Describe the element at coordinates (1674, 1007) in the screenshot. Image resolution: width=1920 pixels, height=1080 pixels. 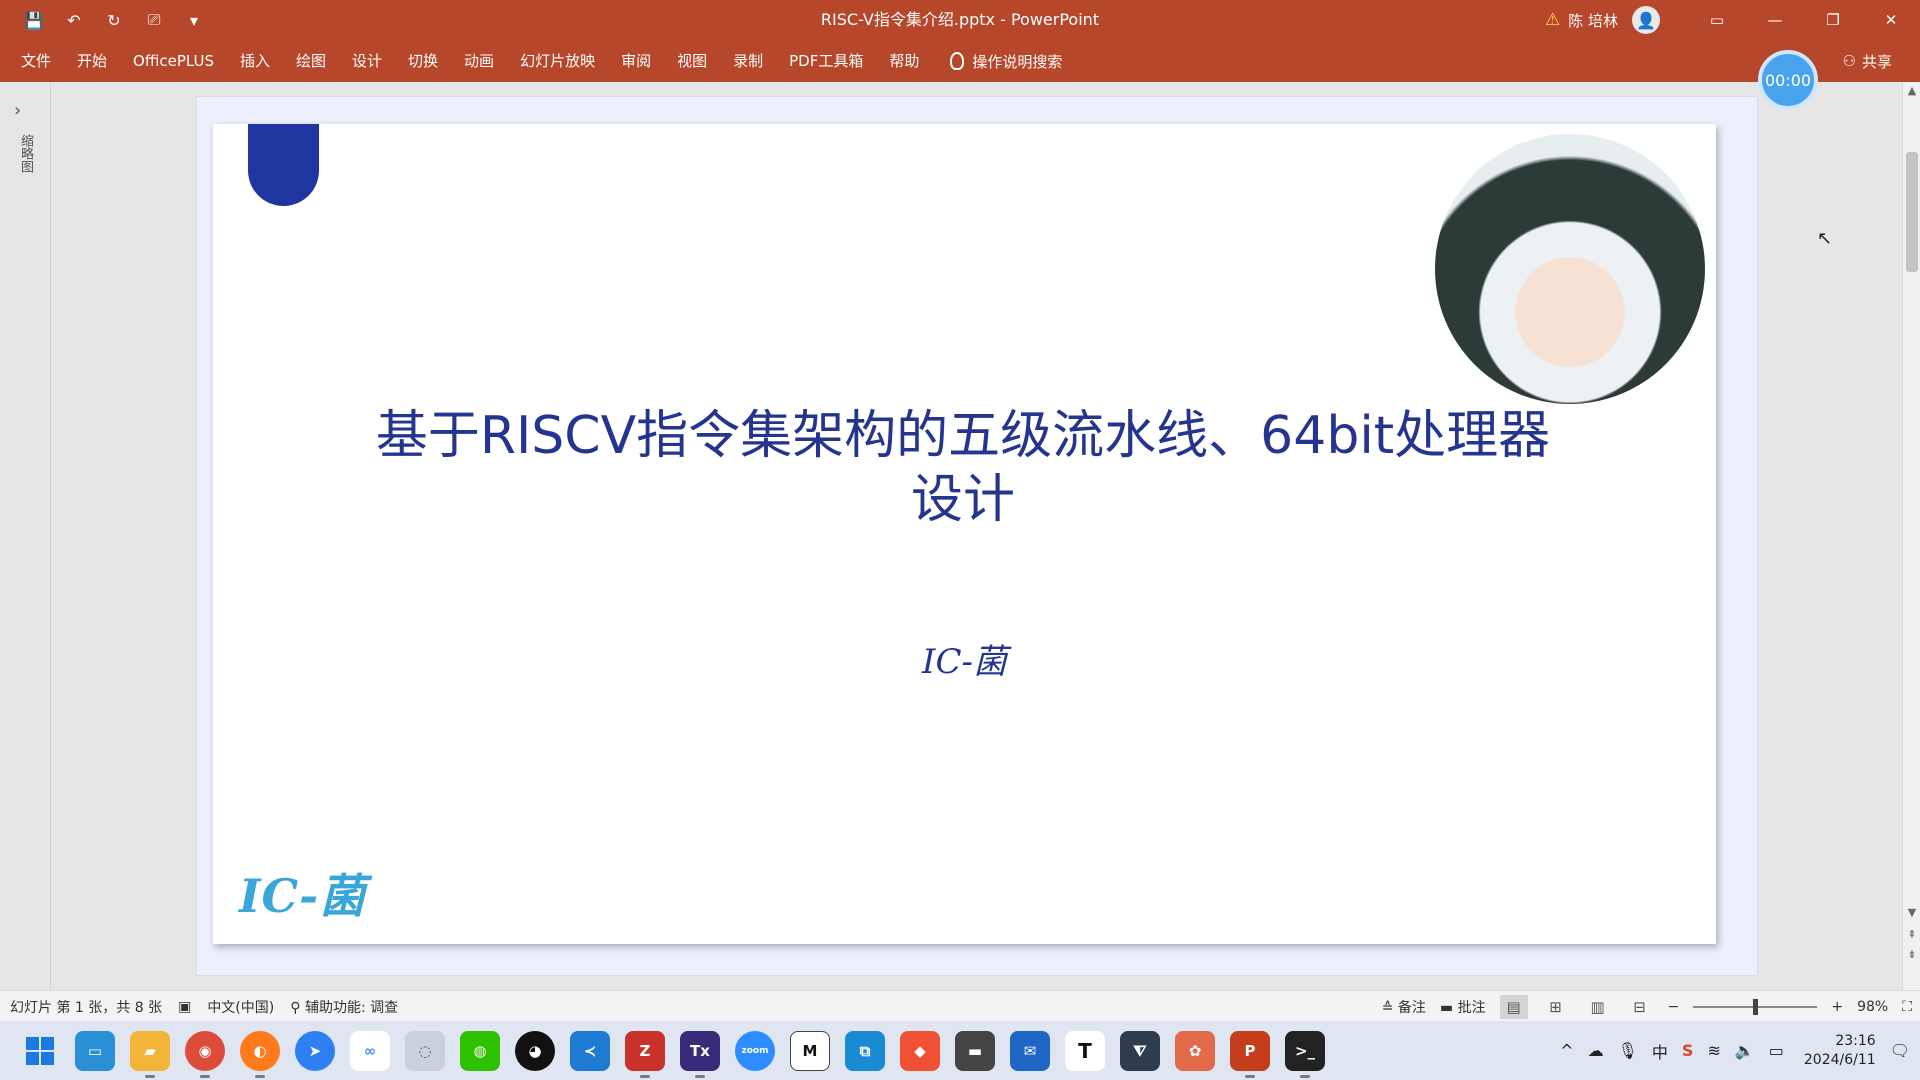
I see `zoom-out-icon: −` at that location.